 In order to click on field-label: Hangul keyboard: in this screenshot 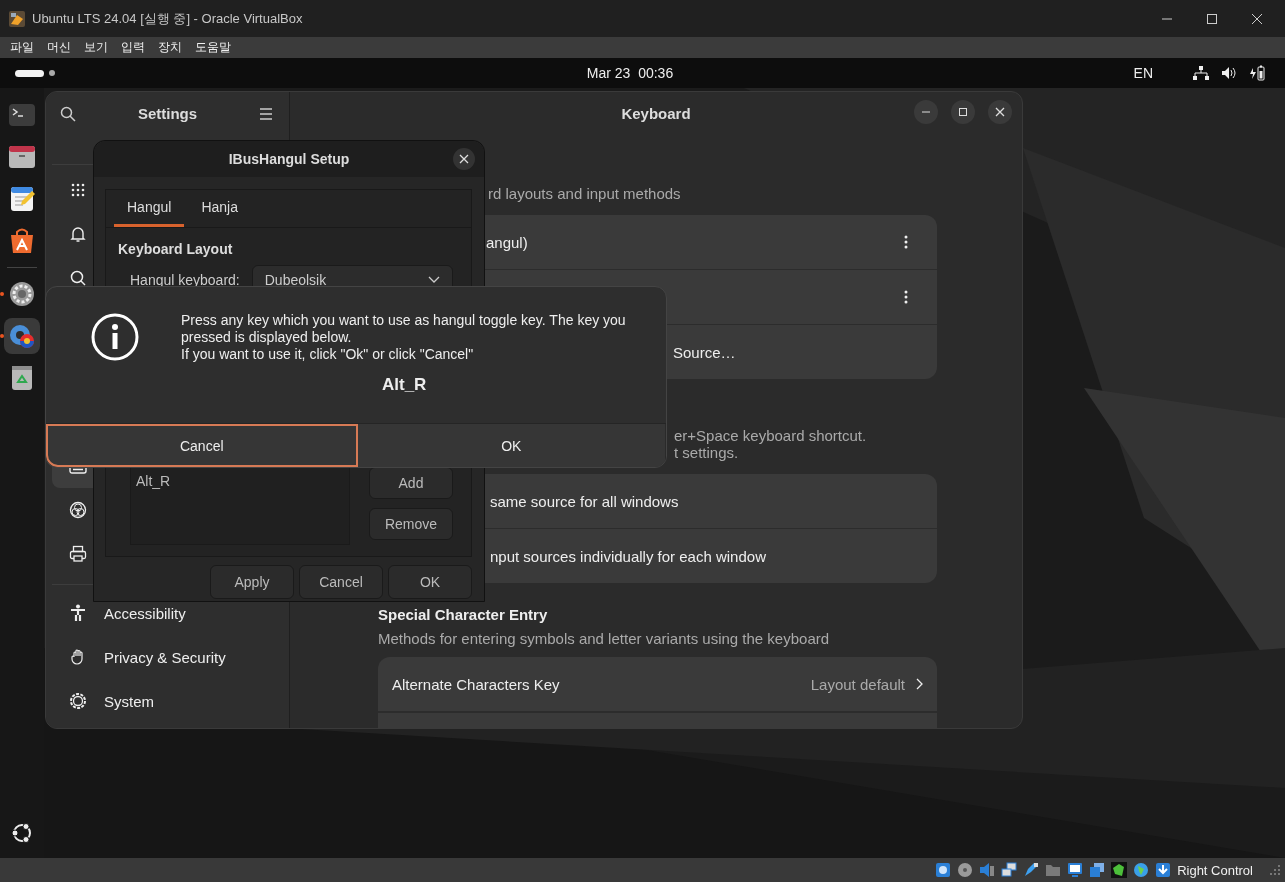, I will do `click(185, 280)`.